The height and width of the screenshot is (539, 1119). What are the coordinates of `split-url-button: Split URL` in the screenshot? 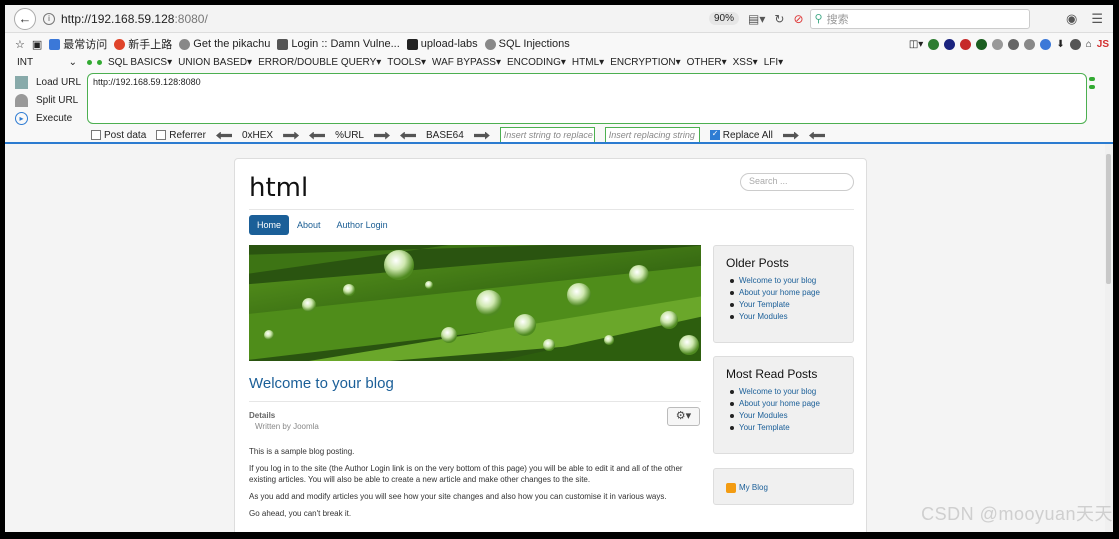 It's located at (50, 100).